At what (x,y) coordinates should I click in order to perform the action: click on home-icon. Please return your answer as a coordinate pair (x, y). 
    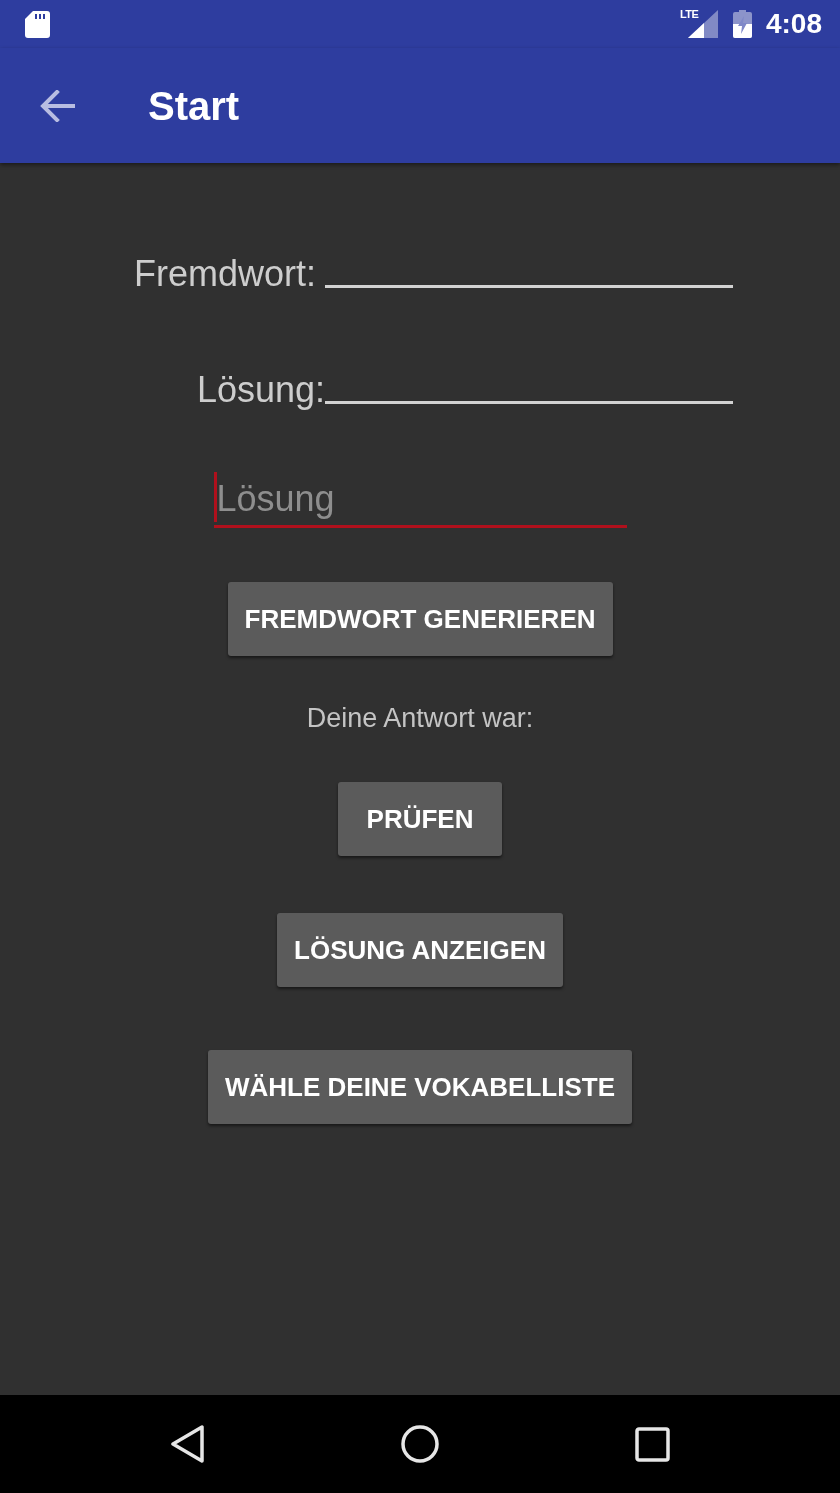
    Looking at the image, I should click on (419, 1444).